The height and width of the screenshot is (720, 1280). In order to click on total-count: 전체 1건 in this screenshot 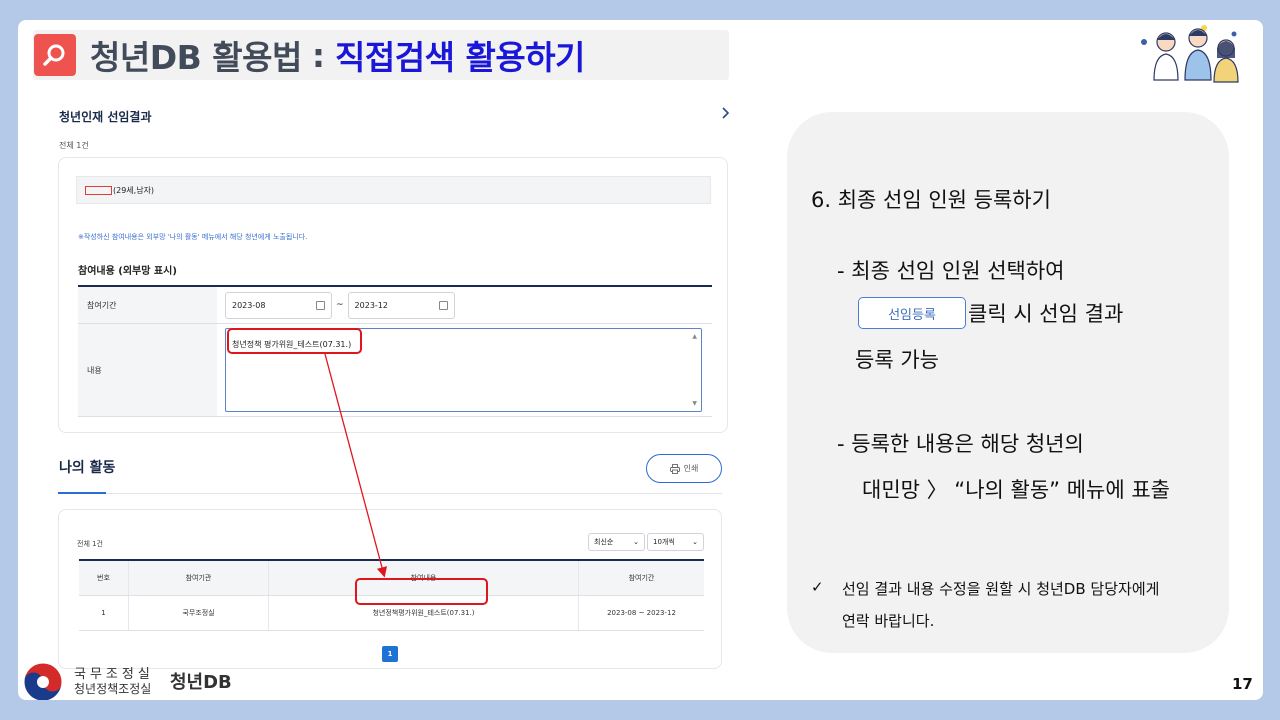, I will do `click(74, 145)`.